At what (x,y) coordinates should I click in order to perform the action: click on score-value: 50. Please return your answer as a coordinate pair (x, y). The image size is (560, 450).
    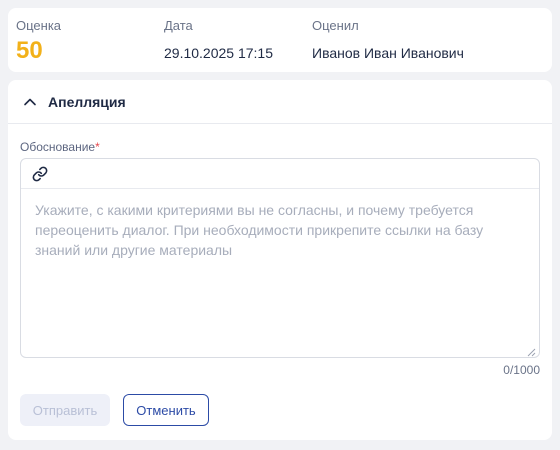
    Looking at the image, I should click on (29, 50).